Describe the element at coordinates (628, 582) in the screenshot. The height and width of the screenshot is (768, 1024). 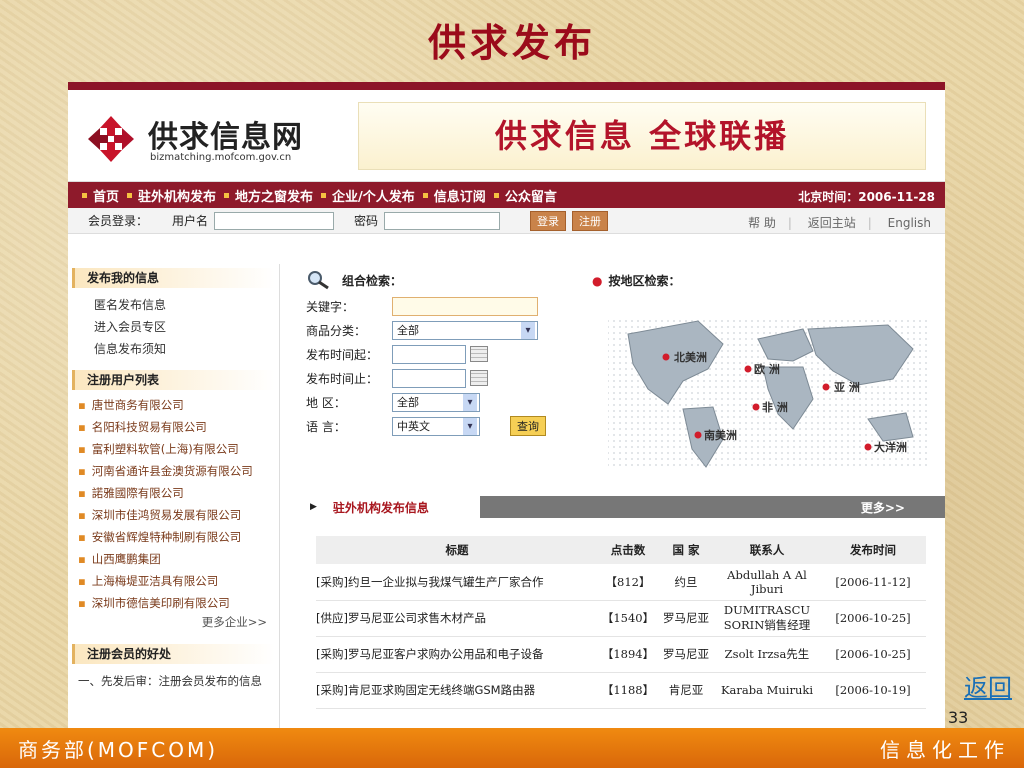
I see `row-clicks: 【812】` at that location.